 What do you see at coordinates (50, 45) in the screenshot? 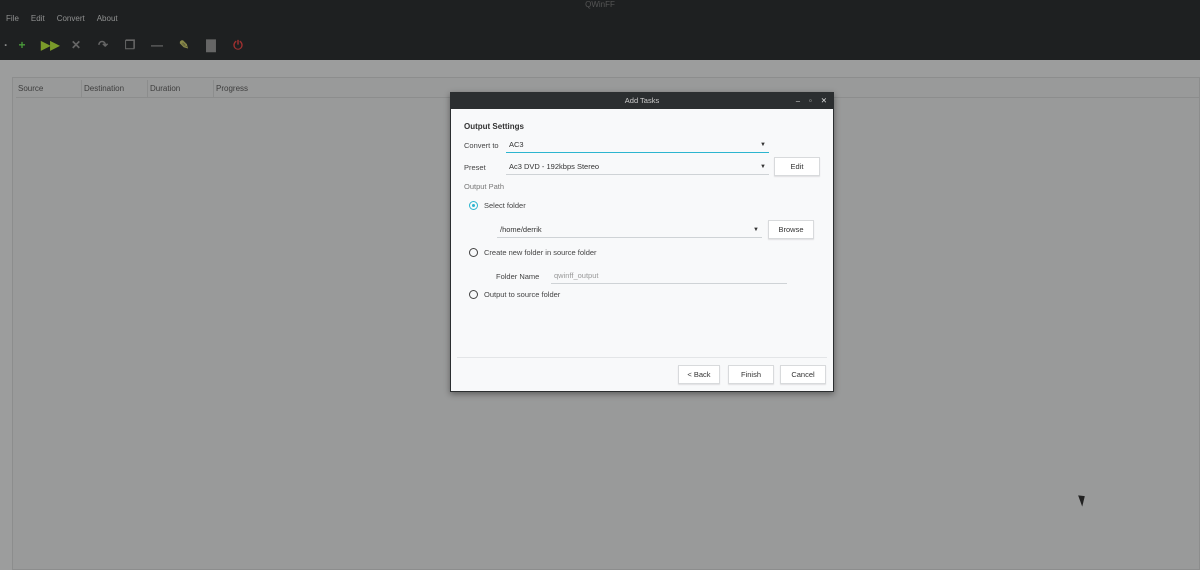
I see `start-icon: ▶▶` at bounding box center [50, 45].